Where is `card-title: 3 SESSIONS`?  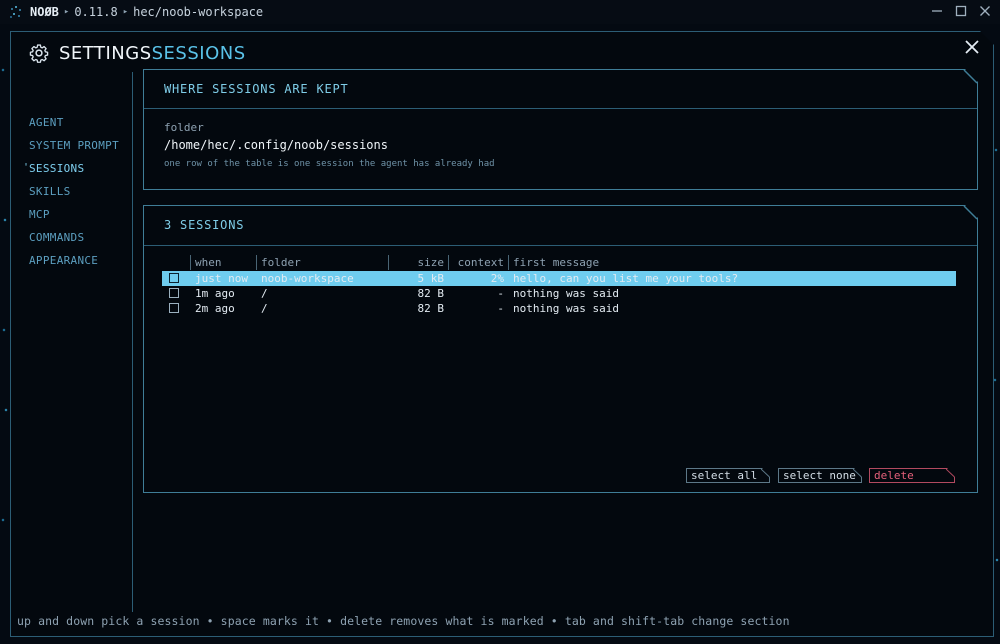
card-title: 3 SESSIONS is located at coordinates (204, 225).